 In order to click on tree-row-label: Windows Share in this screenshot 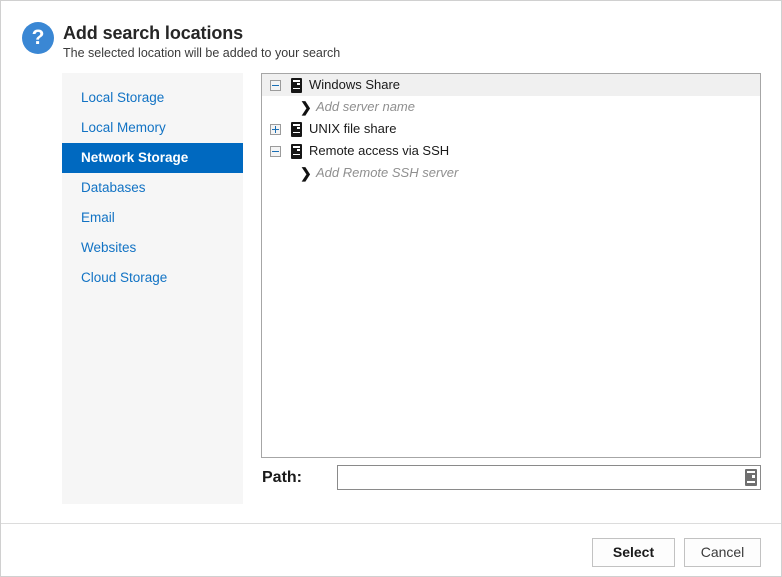, I will do `click(355, 84)`.